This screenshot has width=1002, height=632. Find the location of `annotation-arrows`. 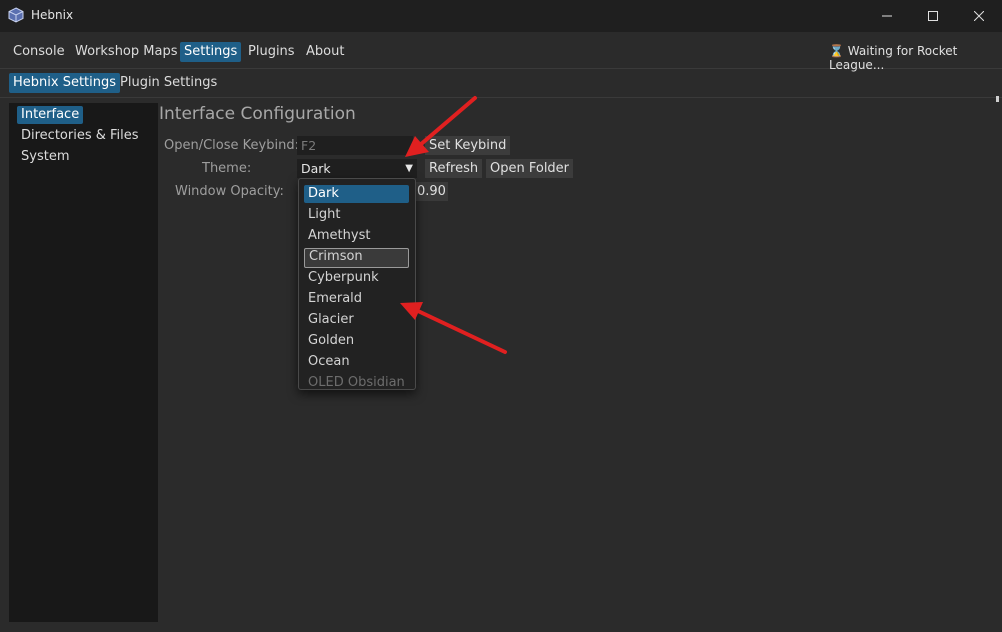

annotation-arrows is located at coordinates (453, 225).